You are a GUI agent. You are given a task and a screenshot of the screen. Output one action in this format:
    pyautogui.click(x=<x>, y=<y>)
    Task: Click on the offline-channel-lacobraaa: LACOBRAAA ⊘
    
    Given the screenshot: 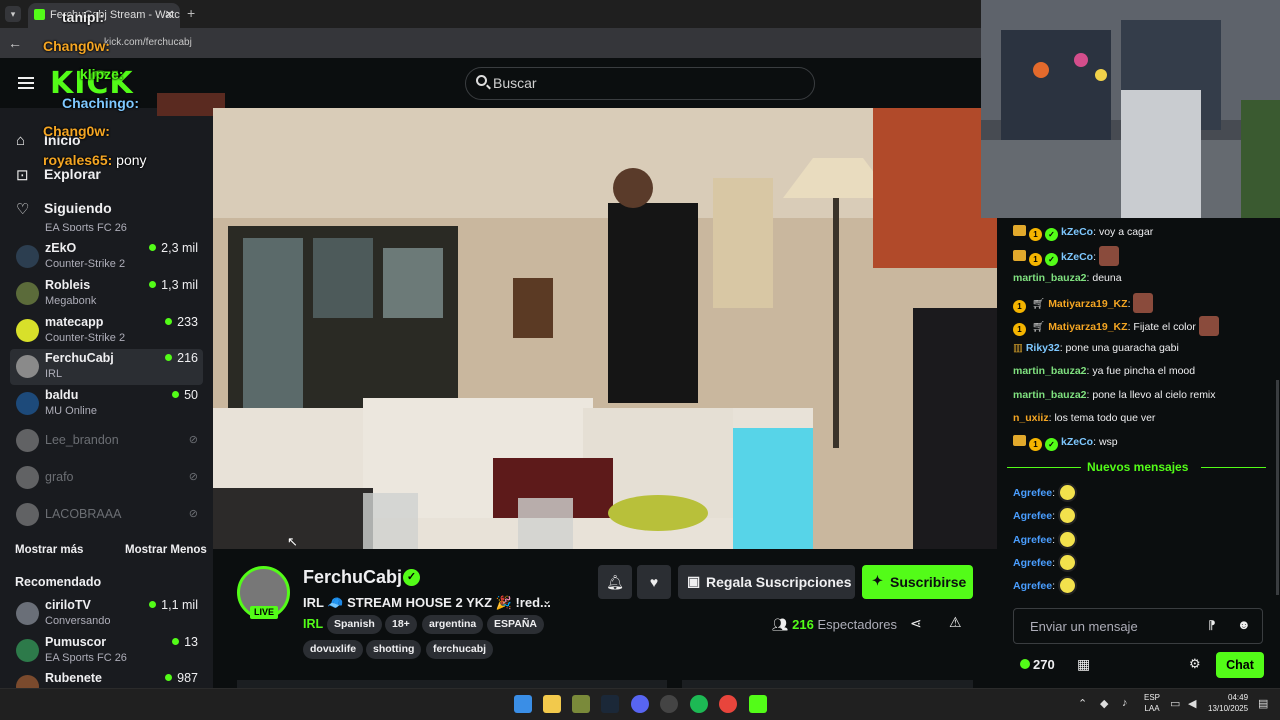 What is the action you would take?
    pyautogui.click(x=106, y=515)
    